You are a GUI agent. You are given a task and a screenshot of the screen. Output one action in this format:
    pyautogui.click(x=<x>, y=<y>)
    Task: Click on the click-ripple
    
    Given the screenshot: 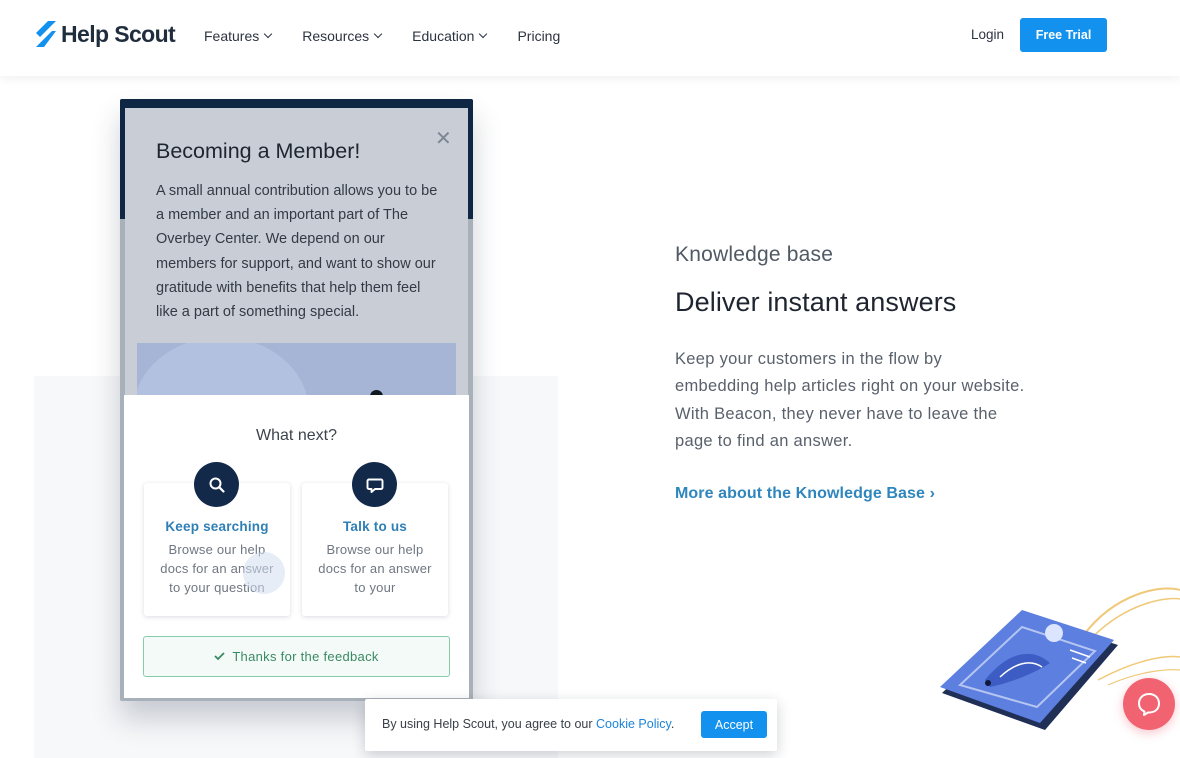 What is the action you would take?
    pyautogui.click(x=264, y=573)
    